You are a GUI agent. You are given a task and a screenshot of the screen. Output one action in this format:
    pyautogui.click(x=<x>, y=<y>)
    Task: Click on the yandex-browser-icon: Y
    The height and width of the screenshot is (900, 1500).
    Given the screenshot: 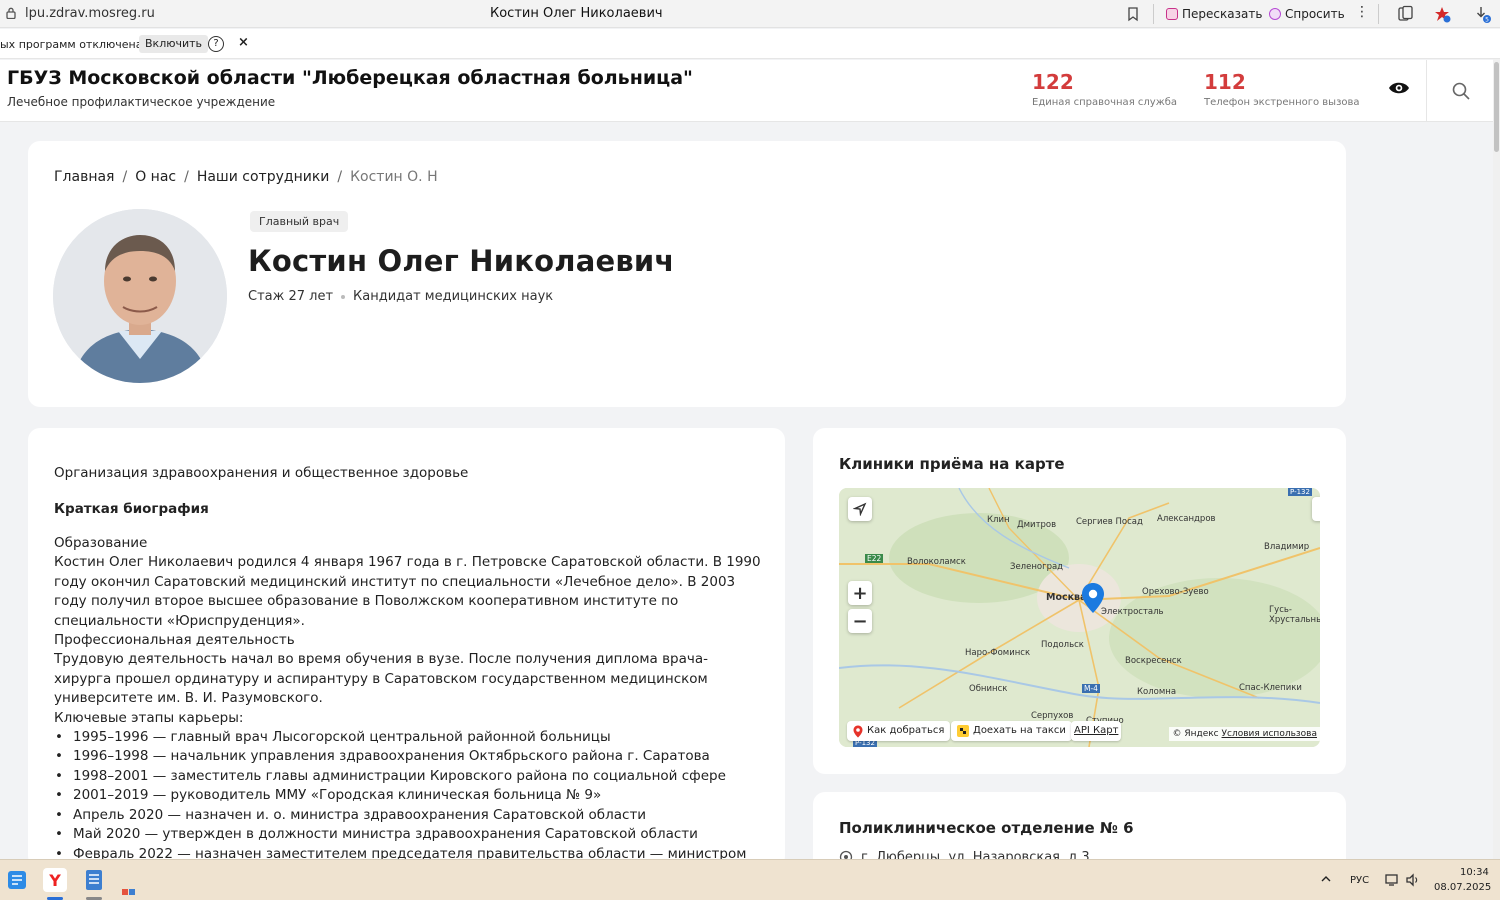 What is the action you would take?
    pyautogui.click(x=55, y=880)
    